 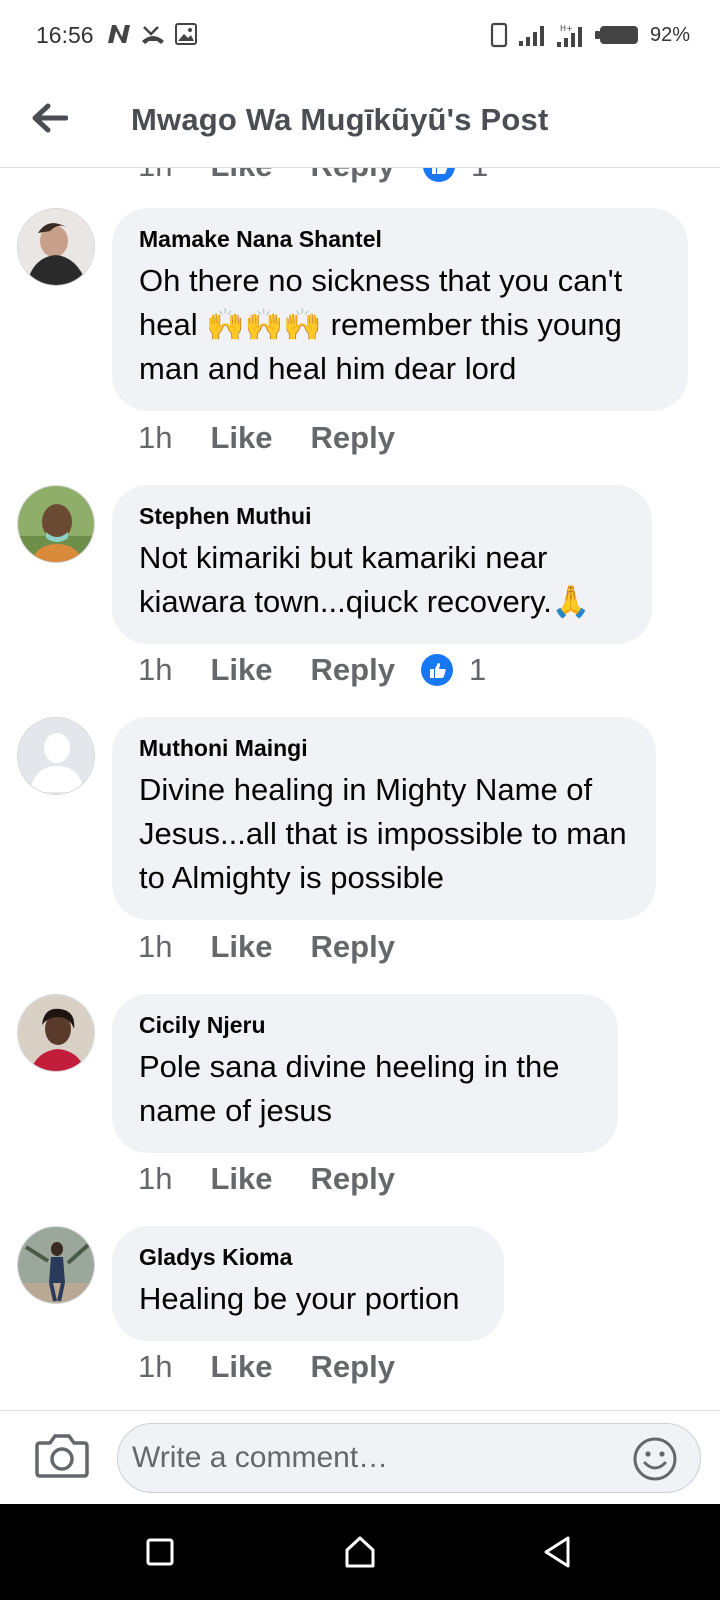 I want to click on comment-author: Cicily Njeru, so click(x=364, y=1025).